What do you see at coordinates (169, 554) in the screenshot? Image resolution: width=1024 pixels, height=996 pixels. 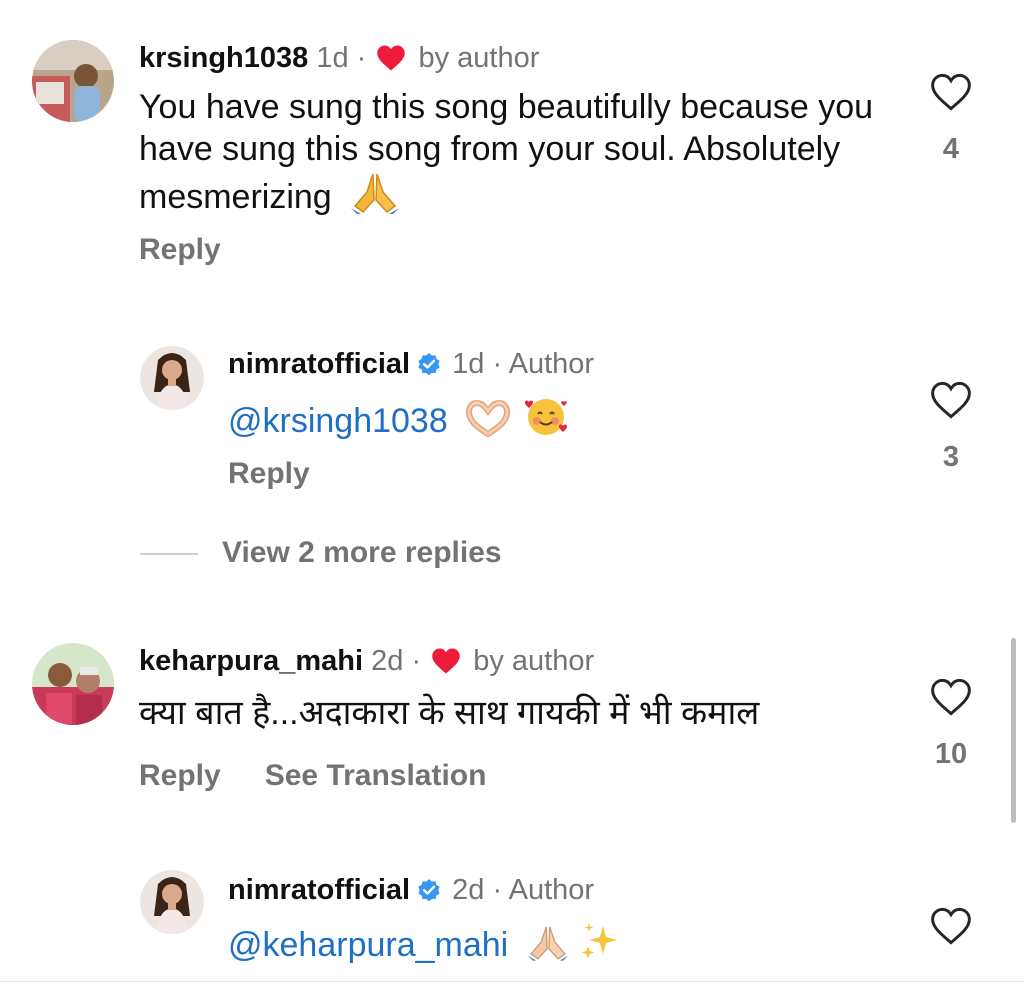 I see `divider-line` at bounding box center [169, 554].